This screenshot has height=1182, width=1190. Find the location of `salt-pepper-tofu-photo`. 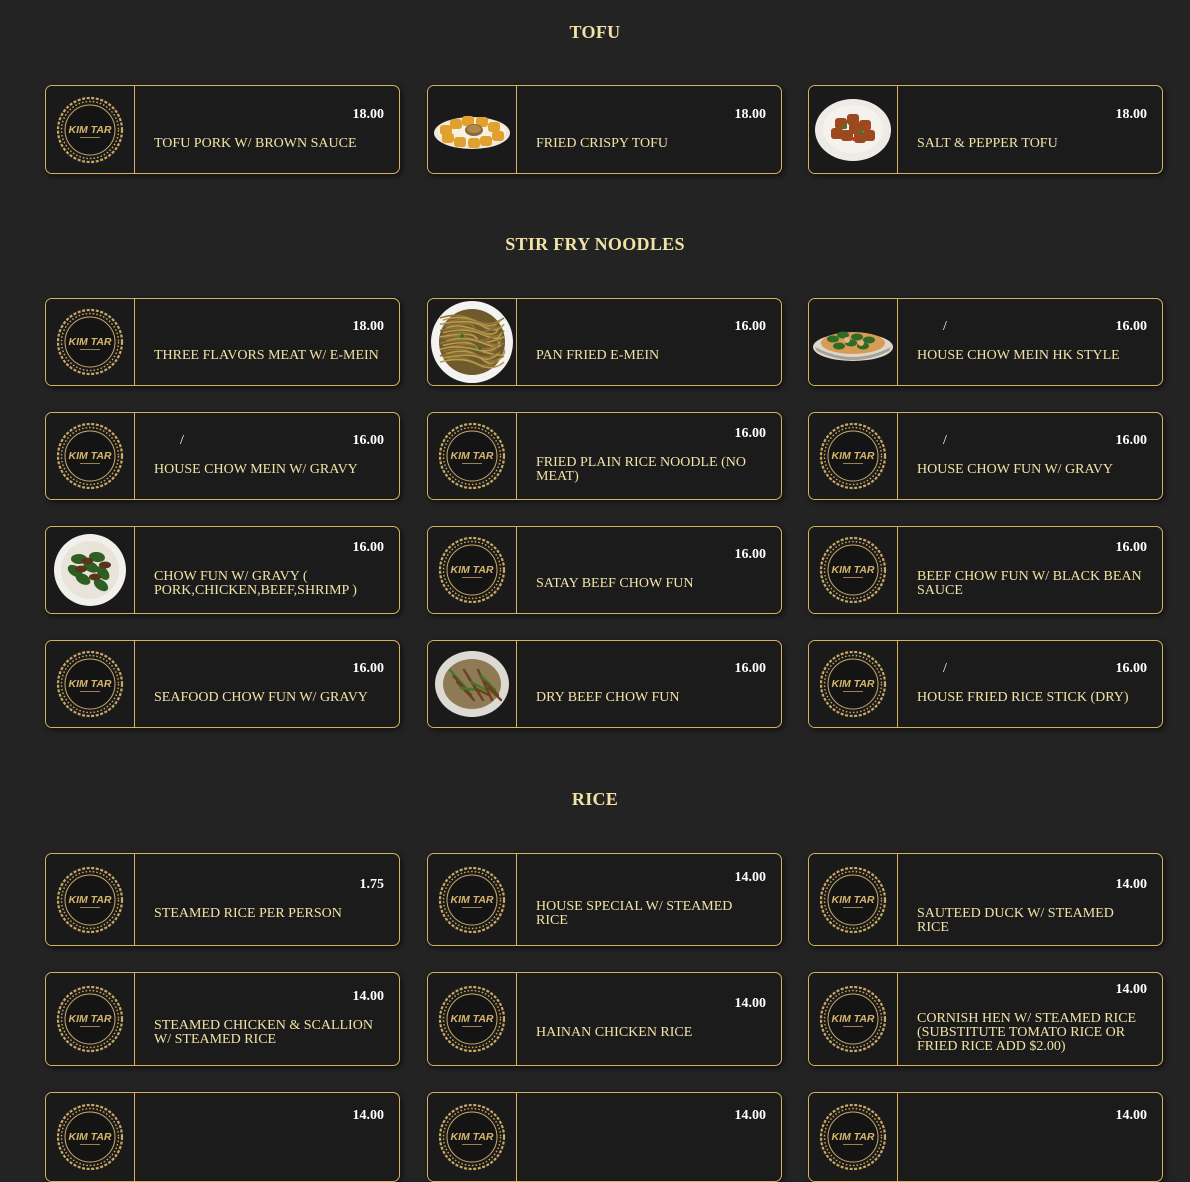

salt-pepper-tofu-photo is located at coordinates (853, 129).